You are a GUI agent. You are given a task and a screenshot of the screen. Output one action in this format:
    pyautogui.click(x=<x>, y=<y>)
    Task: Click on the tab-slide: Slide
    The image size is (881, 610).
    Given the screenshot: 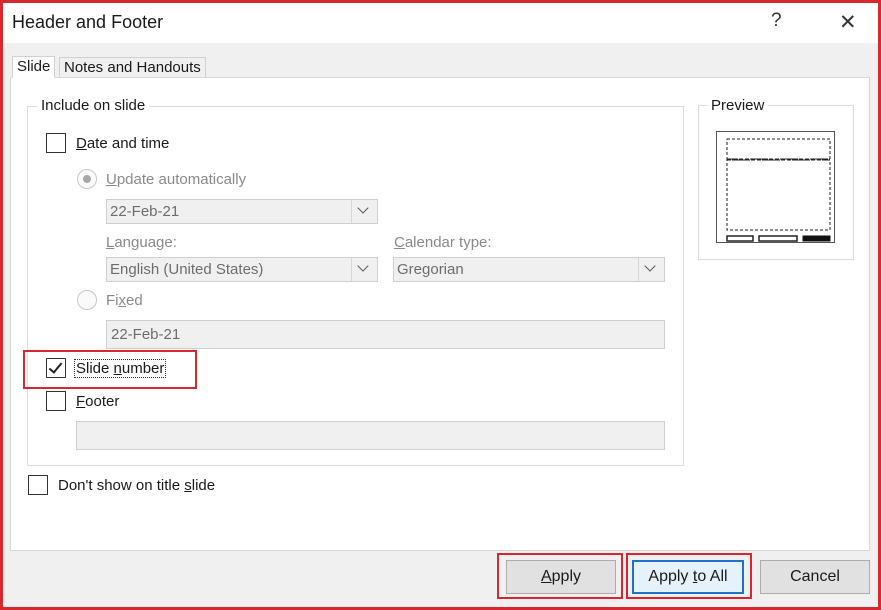 What is the action you would take?
    pyautogui.click(x=34, y=67)
    